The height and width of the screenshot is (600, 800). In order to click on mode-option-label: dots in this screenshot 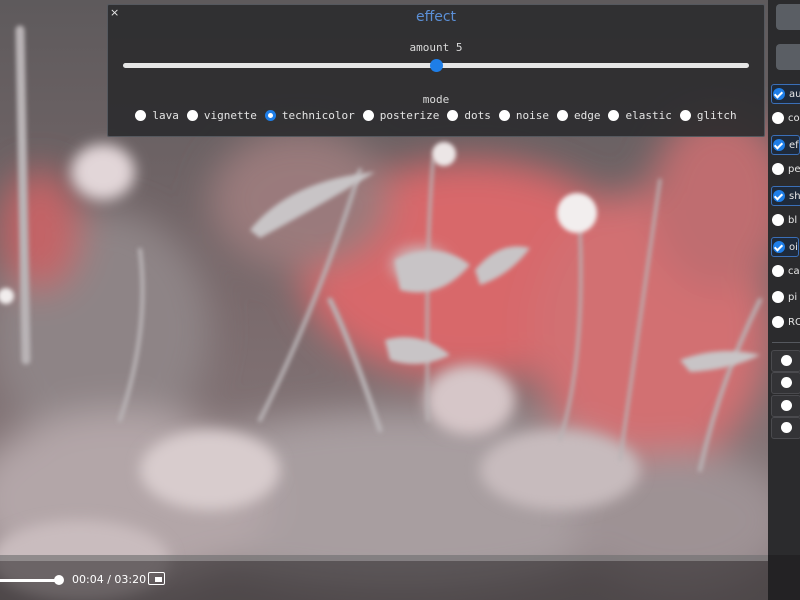, I will do `click(477, 115)`.